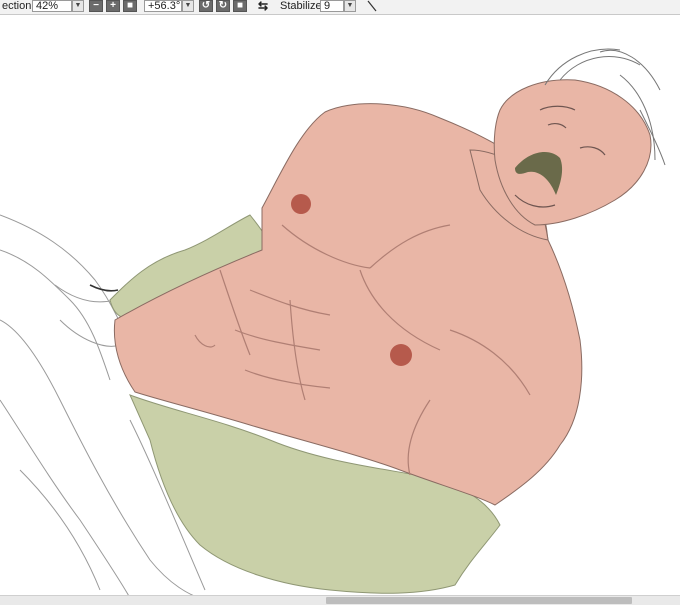 The image size is (680, 605). What do you see at coordinates (52, 6) in the screenshot?
I see `zoom-field: 42%` at bounding box center [52, 6].